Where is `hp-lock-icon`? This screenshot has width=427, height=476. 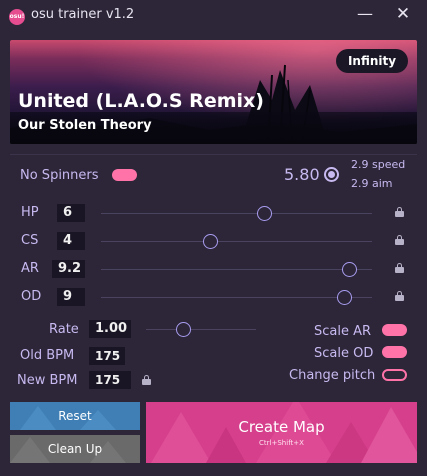
hp-lock-icon is located at coordinates (399, 212).